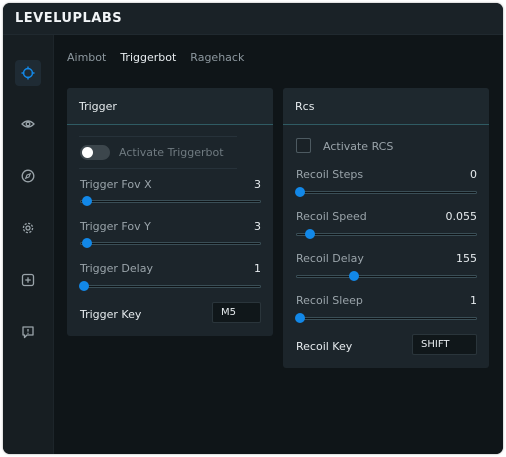  I want to click on trigger-fov-y-slider, so click(170, 243).